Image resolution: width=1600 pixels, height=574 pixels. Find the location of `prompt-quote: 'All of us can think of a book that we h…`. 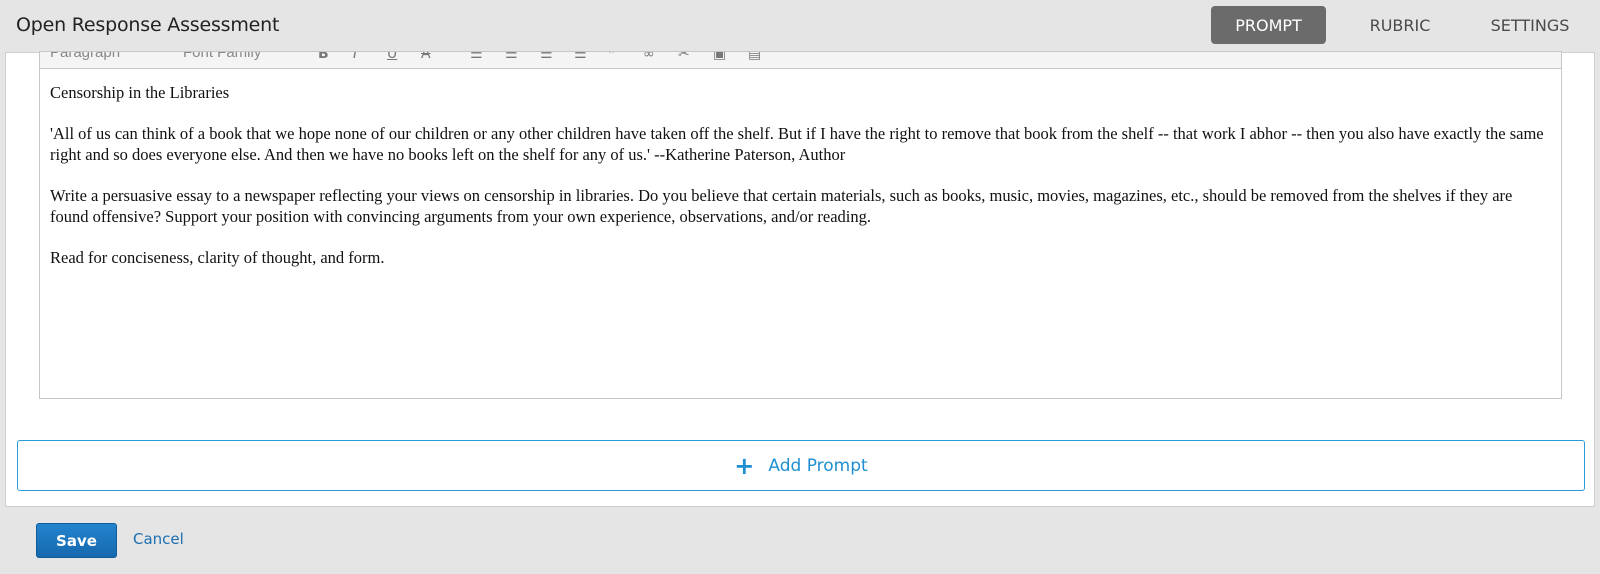

prompt-quote: 'All of us can think of a book that we h… is located at coordinates (797, 144).